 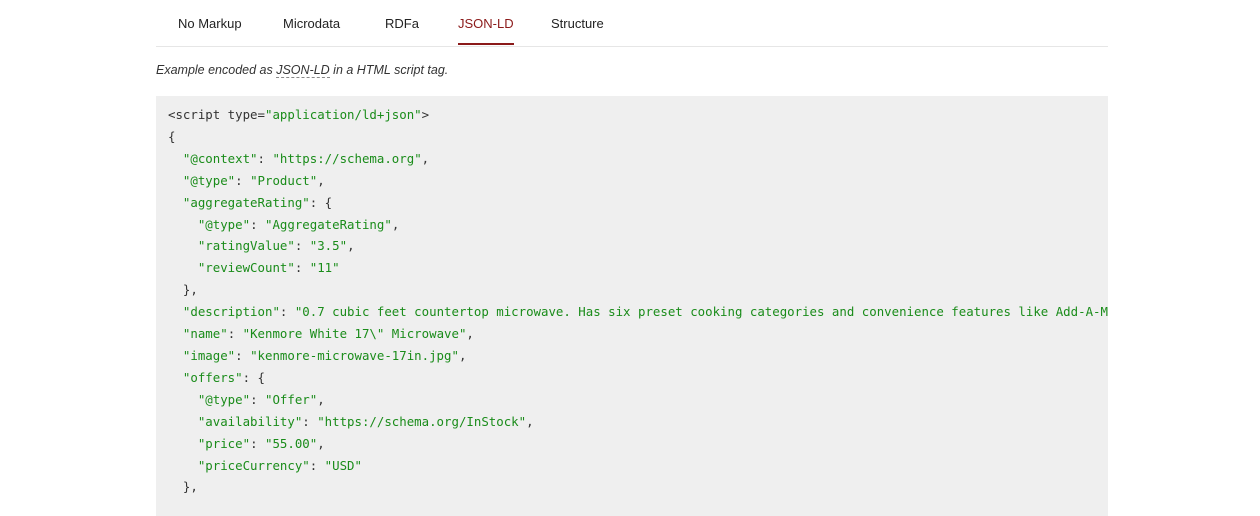 I want to click on code-line: {, so click(x=171, y=136).